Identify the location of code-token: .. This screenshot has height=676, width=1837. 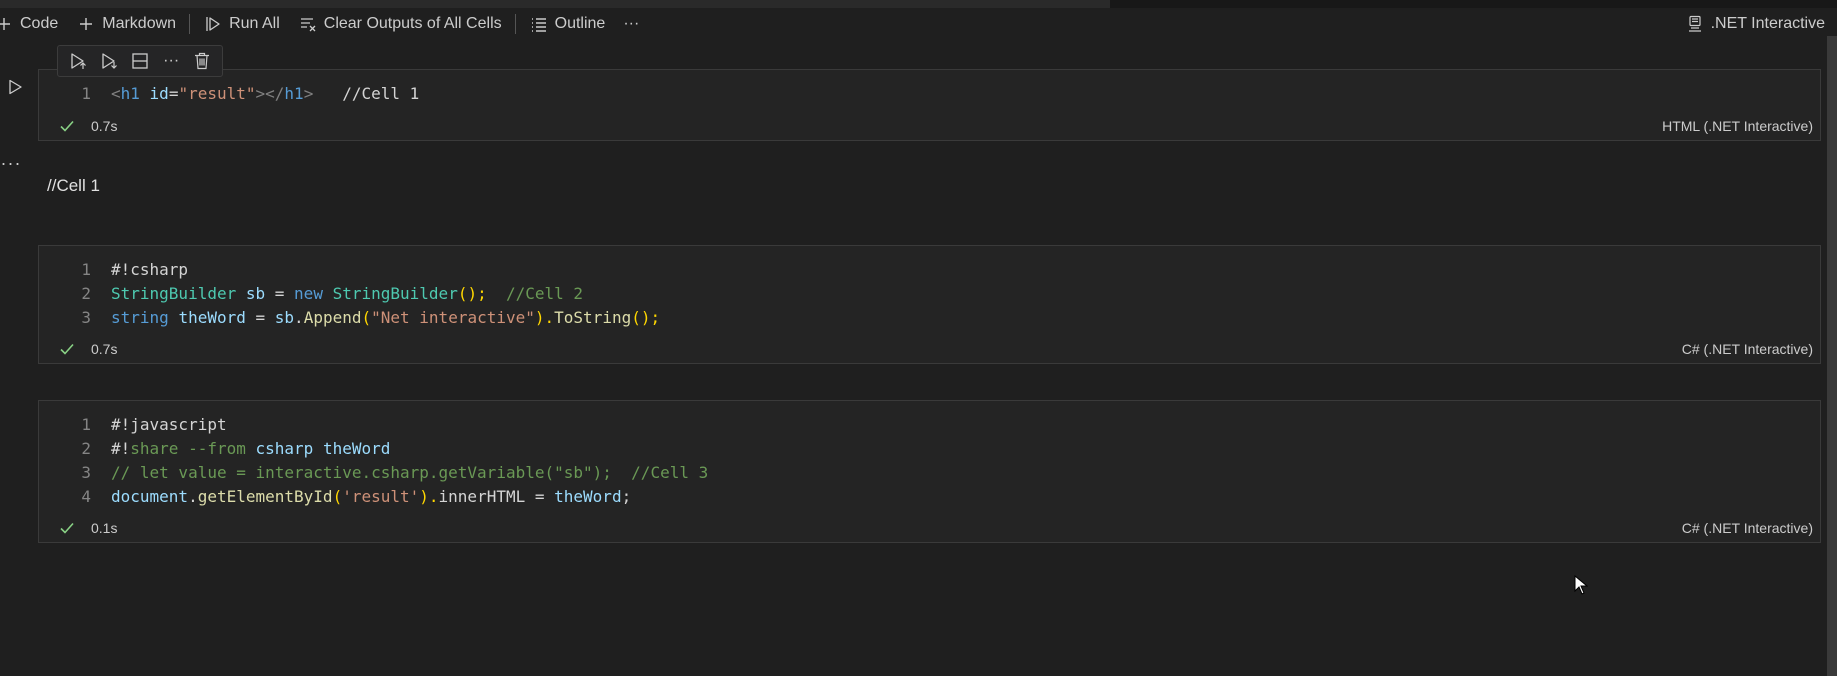
(299, 317).